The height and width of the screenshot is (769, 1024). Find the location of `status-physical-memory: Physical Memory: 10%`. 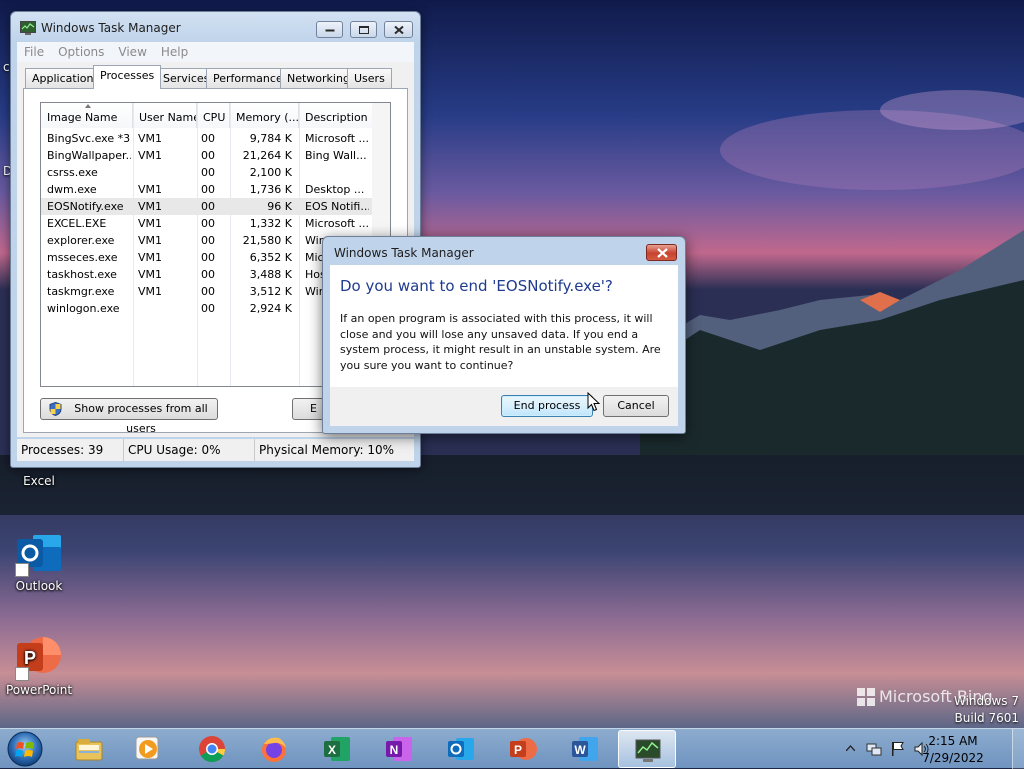

status-physical-memory: Physical Memory: 10% is located at coordinates (327, 450).